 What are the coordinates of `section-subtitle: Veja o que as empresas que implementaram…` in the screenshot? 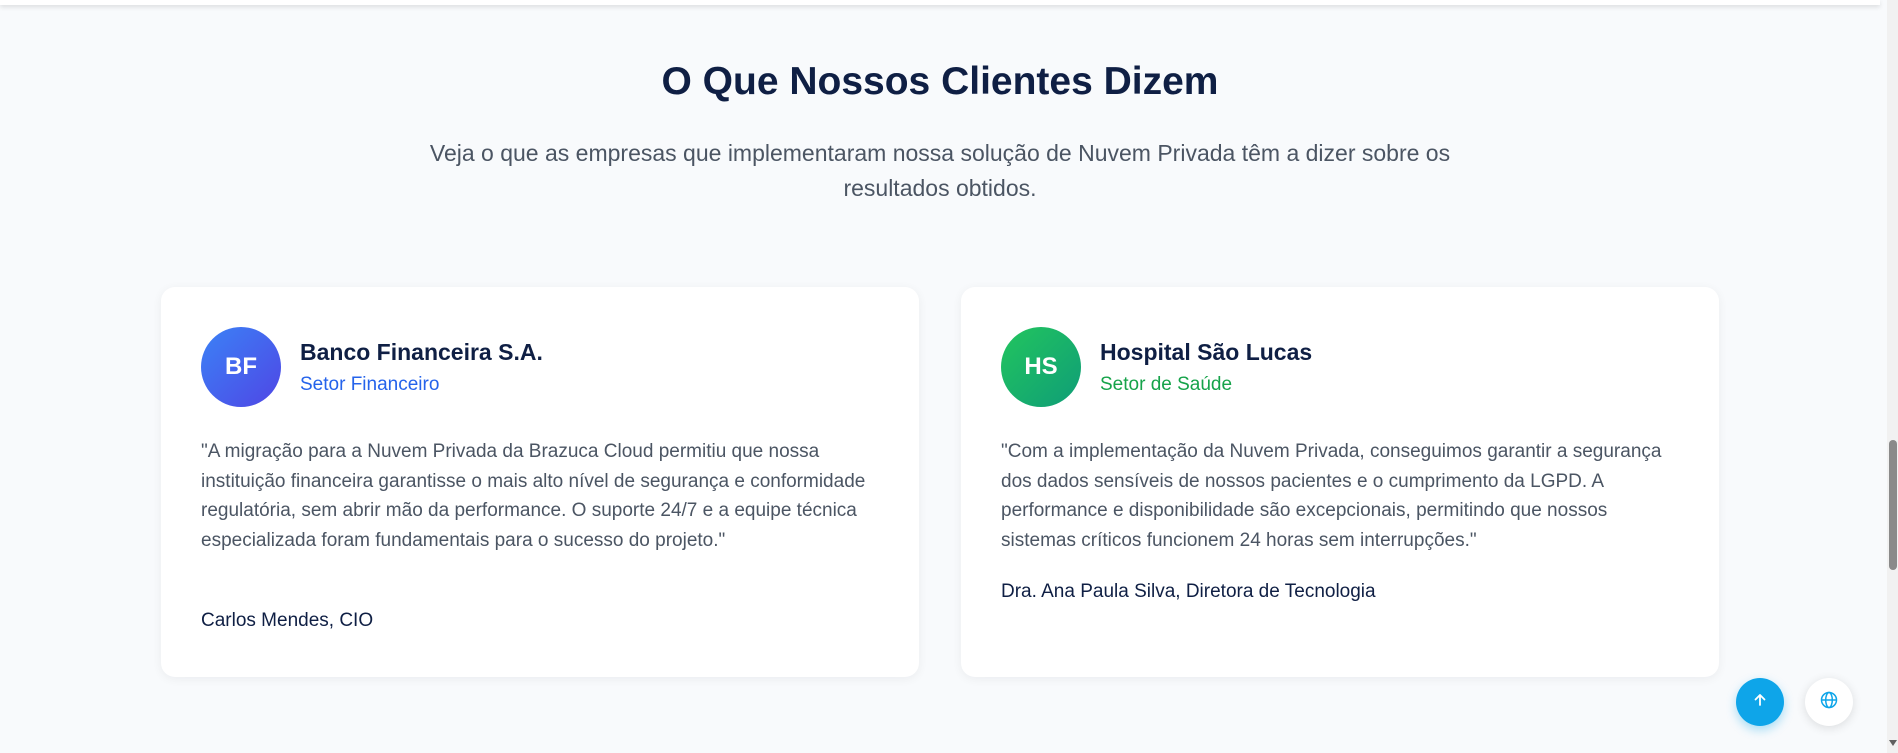 It's located at (940, 170).